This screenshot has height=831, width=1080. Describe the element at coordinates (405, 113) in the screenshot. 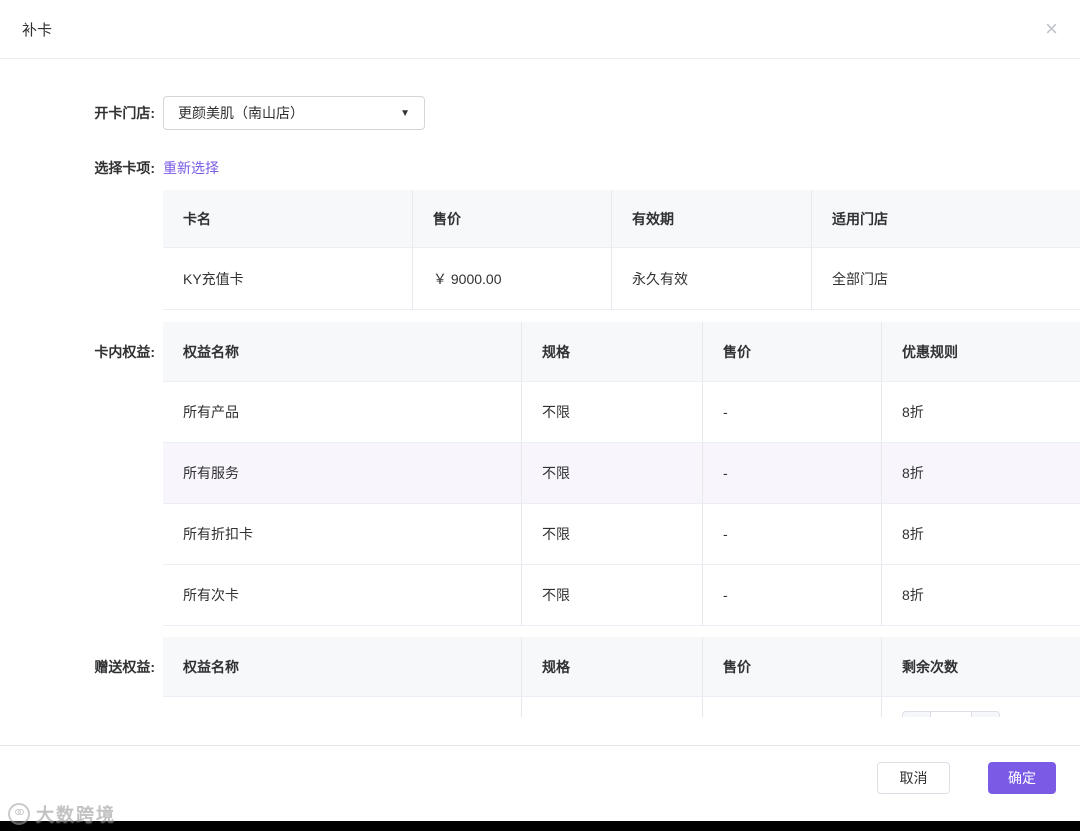

I see `caret-down-icon: ▼` at that location.